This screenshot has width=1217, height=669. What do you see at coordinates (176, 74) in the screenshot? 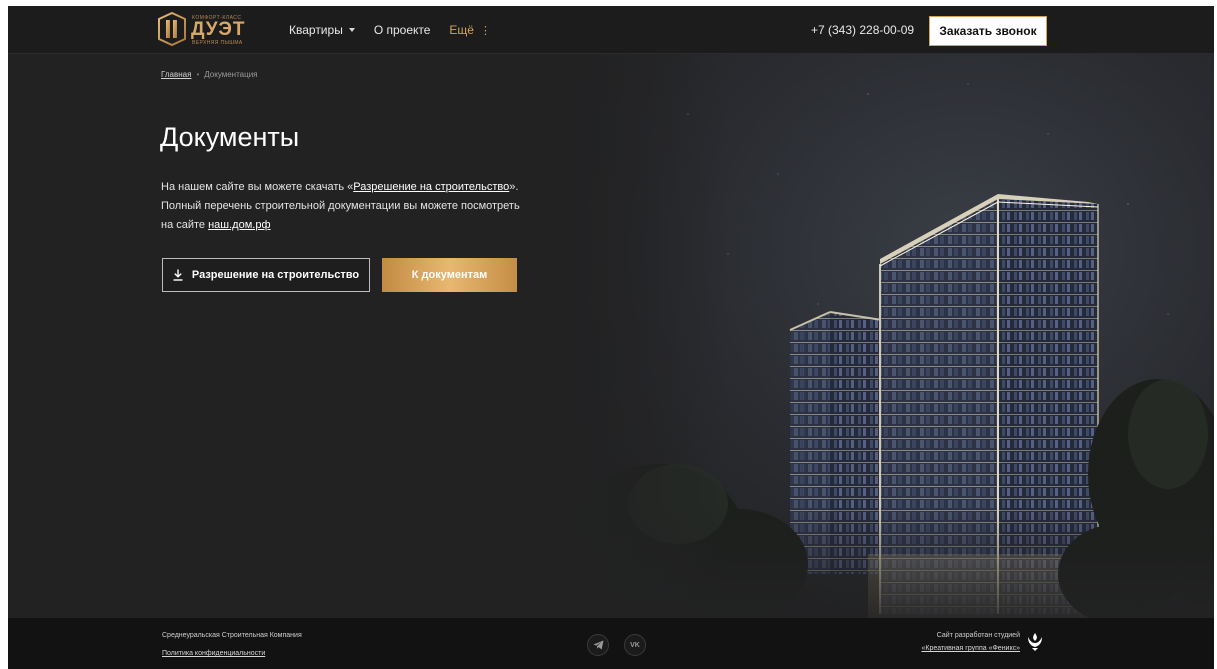
I see `breadcrumb-home-link: Главная` at bounding box center [176, 74].